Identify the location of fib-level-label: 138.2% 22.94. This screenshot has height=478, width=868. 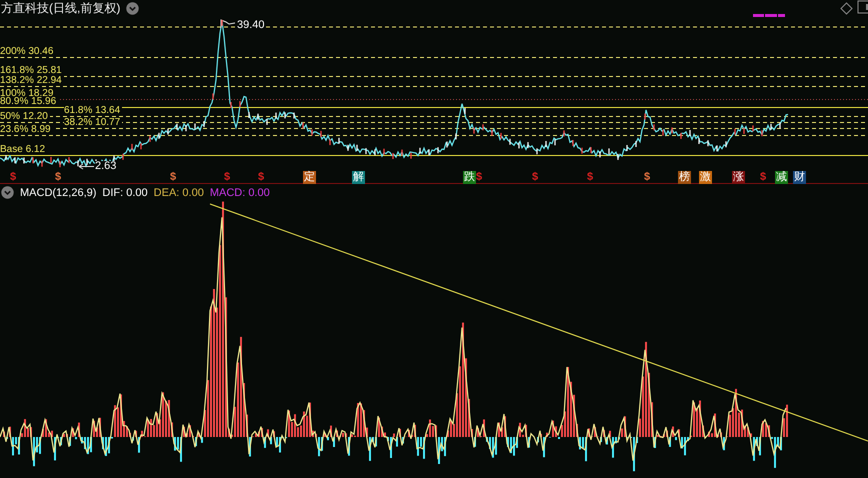
(32, 81).